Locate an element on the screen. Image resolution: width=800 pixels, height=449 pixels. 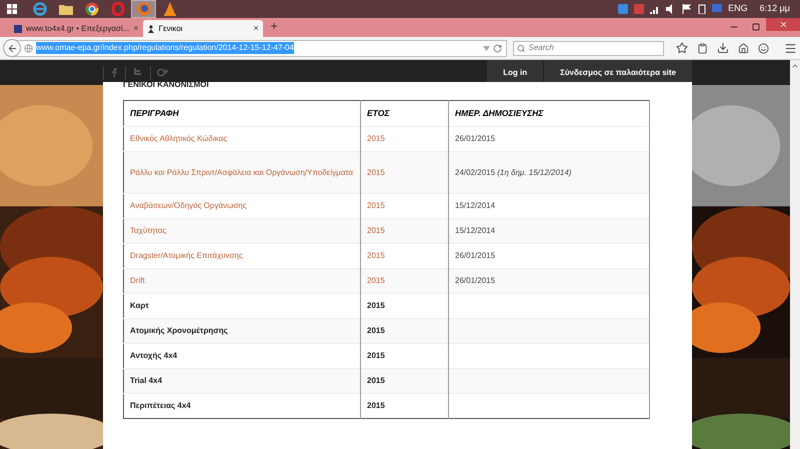
maximize-icon is located at coordinates (756, 27).